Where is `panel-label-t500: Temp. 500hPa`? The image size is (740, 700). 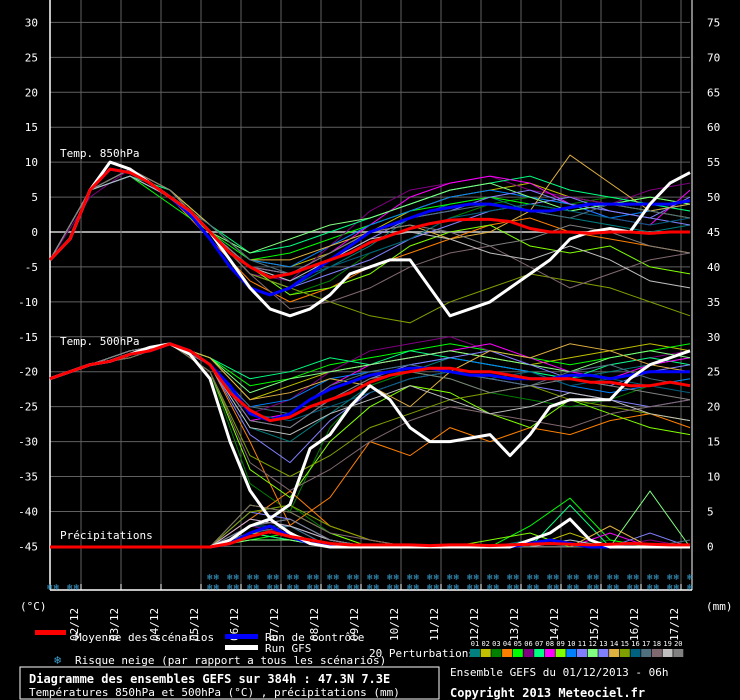 panel-label-t500: Temp. 500hPa is located at coordinates (99, 341).